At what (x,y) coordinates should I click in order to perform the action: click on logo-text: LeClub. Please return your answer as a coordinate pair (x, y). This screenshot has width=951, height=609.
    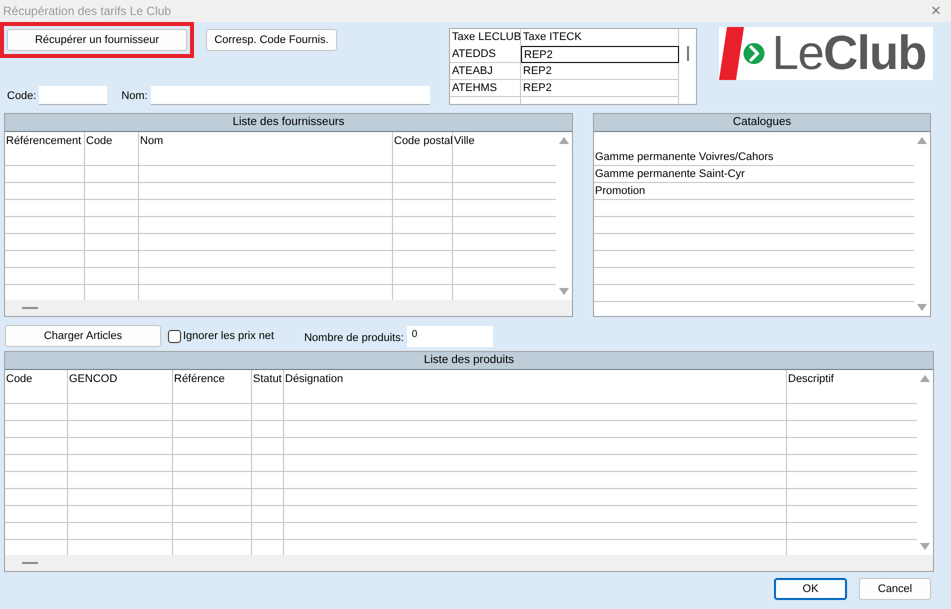
    Looking at the image, I should click on (849, 53).